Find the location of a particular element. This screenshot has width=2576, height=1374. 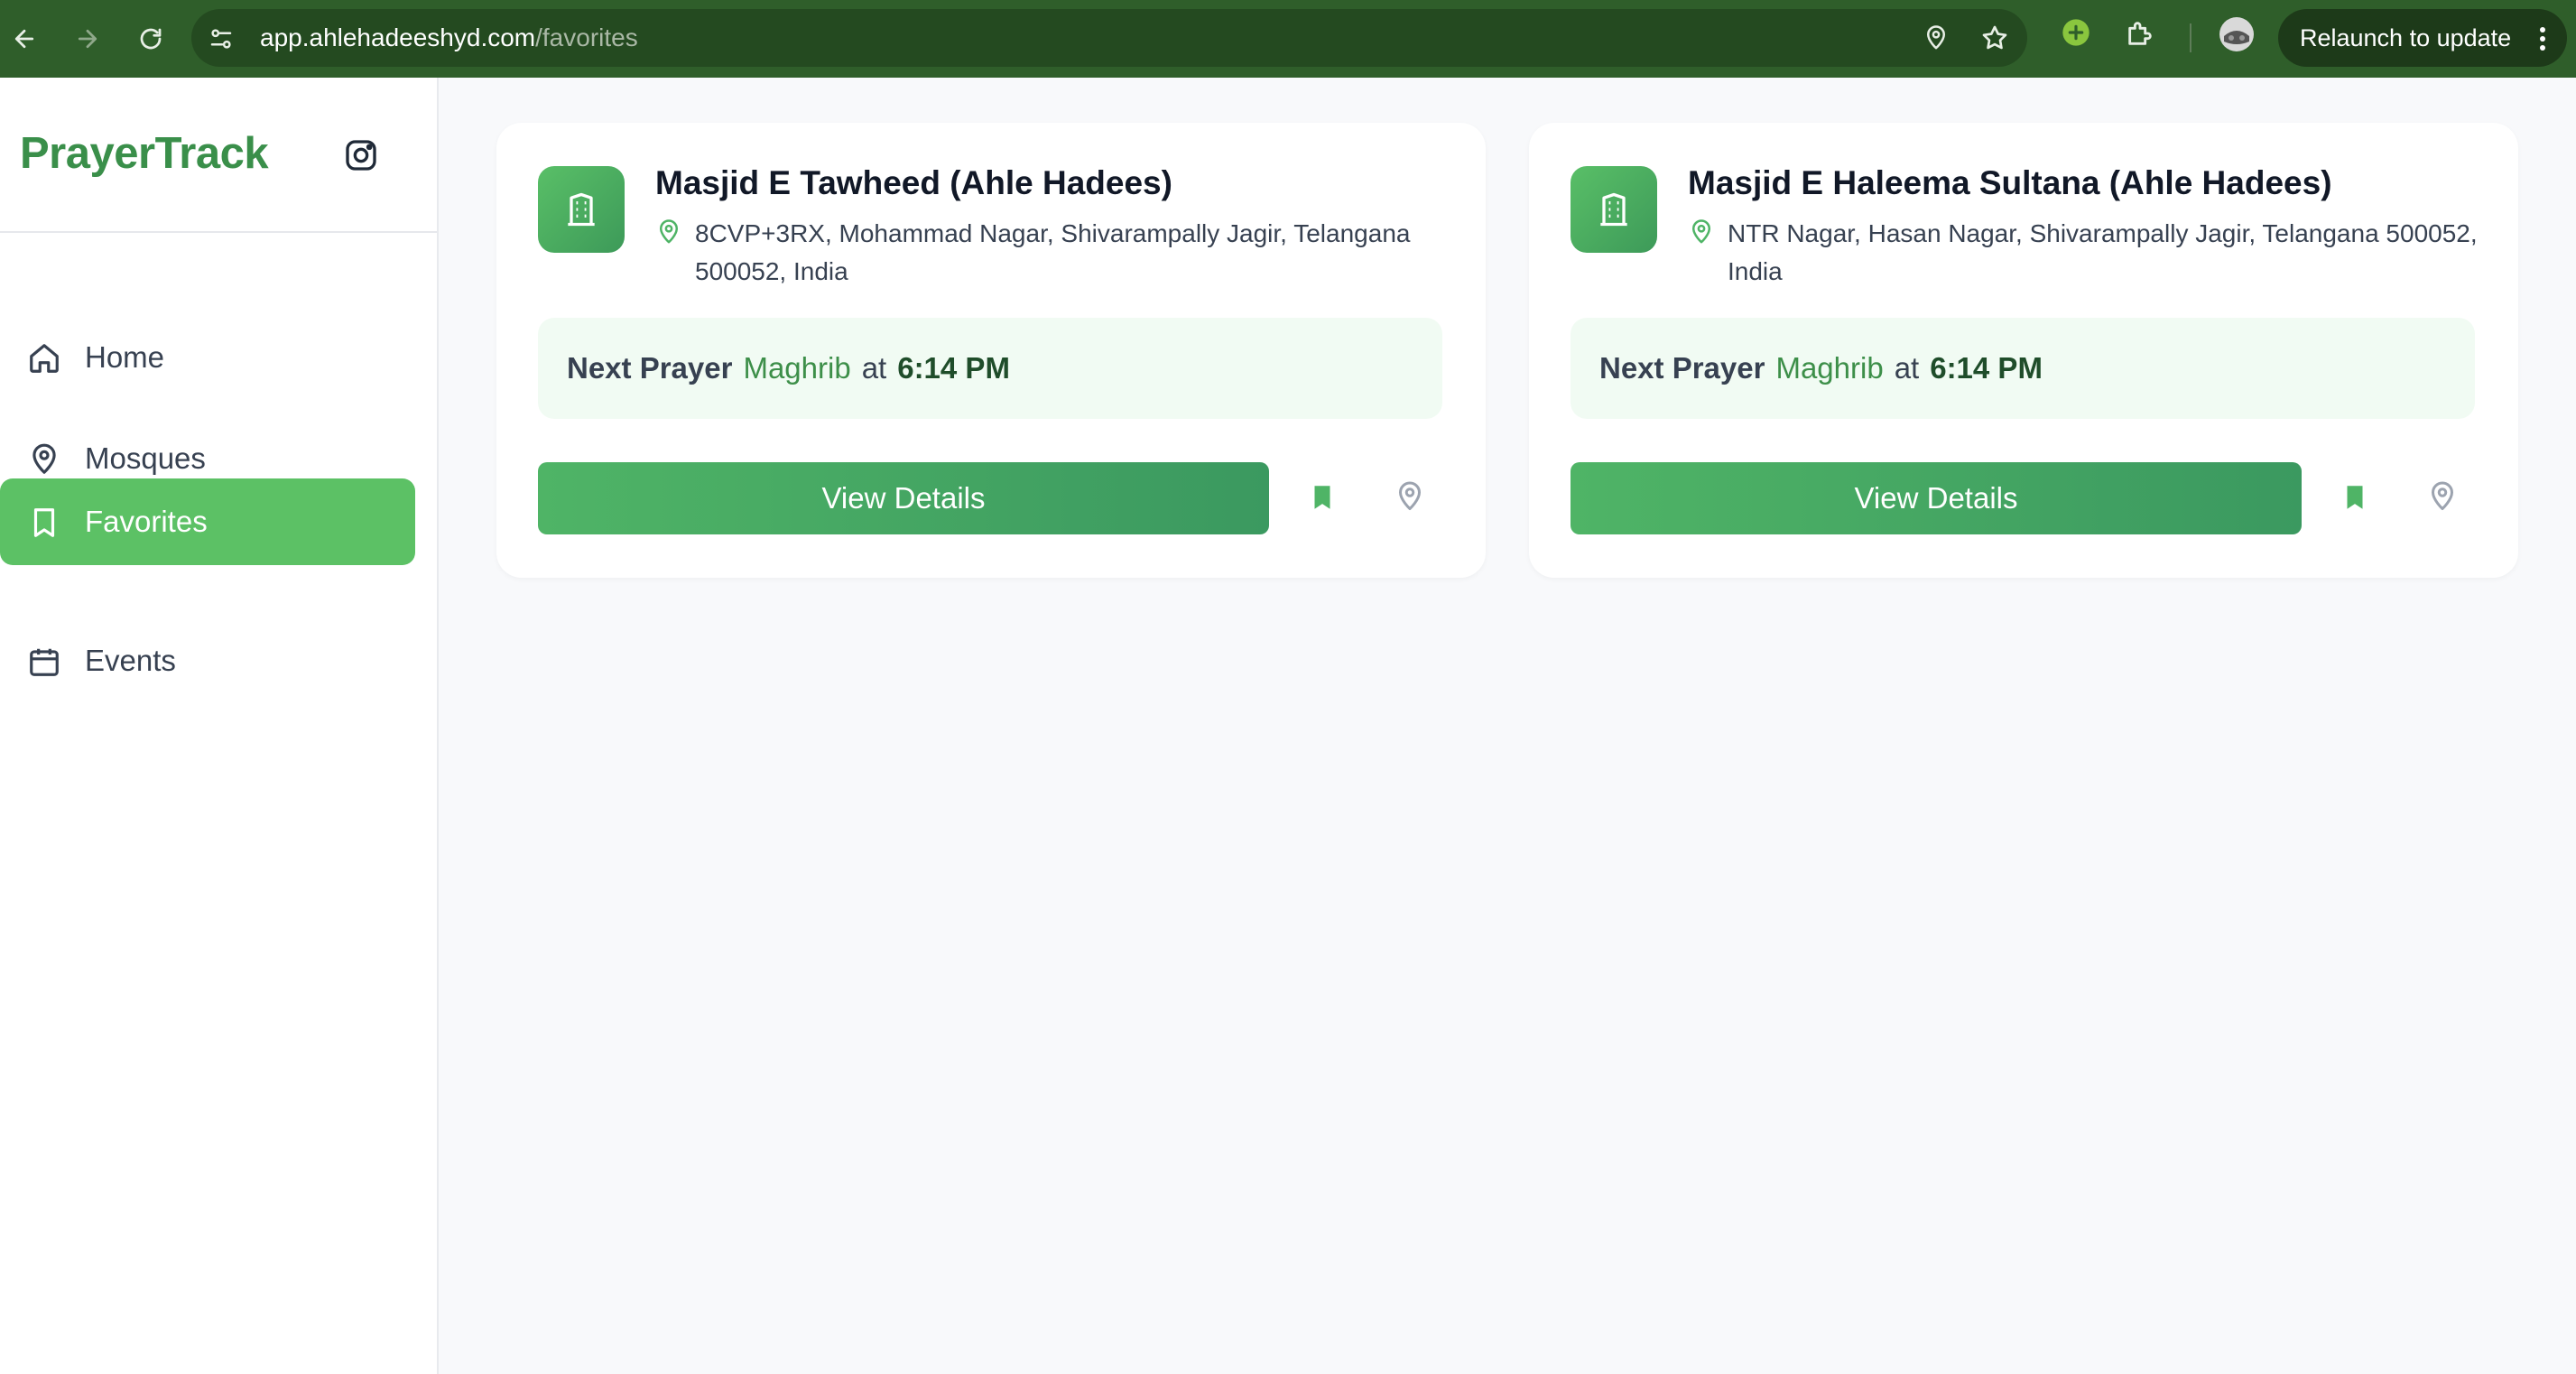

arrow-right-icon is located at coordinates (87, 39).